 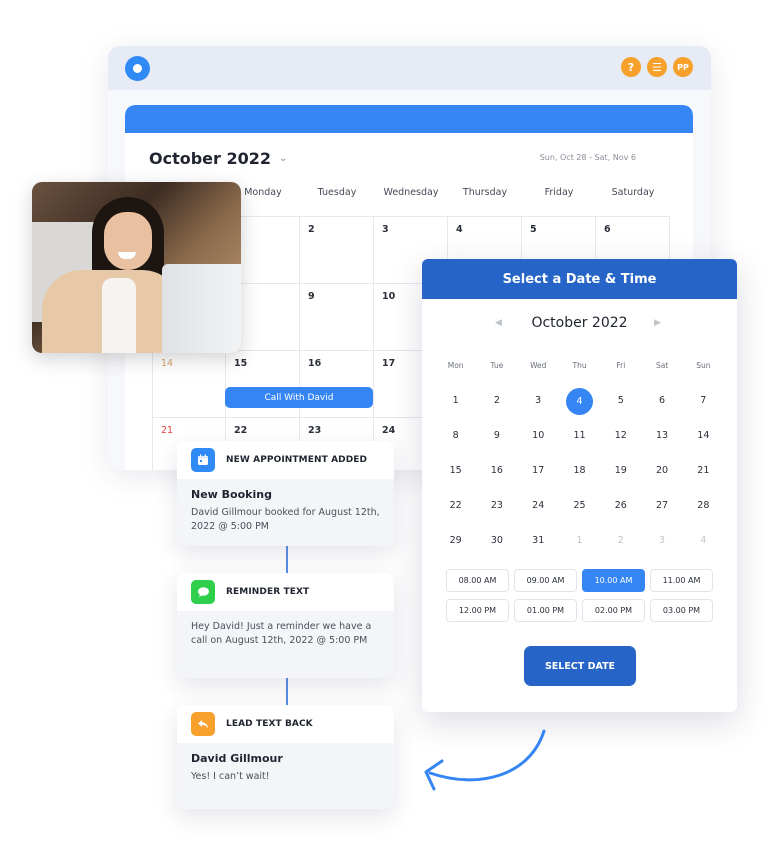 I want to click on chevron-right-icon: ▶, so click(x=657, y=323).